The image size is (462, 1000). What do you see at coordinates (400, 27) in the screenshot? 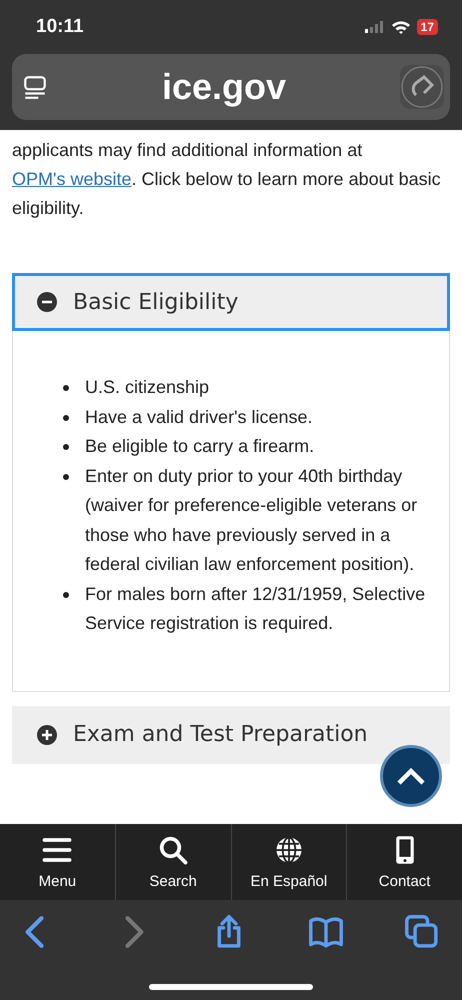
I see `wifi-icon` at bounding box center [400, 27].